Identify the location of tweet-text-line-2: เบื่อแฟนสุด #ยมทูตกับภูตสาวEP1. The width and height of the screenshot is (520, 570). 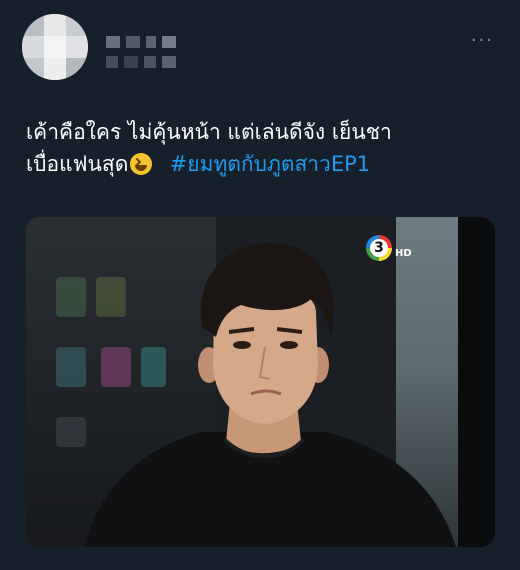
(261, 164).